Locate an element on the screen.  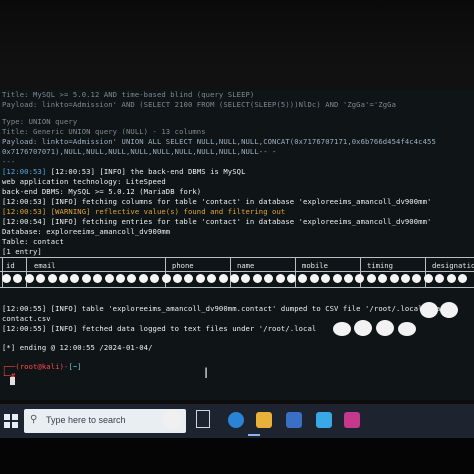
file-explorer-icon is located at coordinates (264, 420).